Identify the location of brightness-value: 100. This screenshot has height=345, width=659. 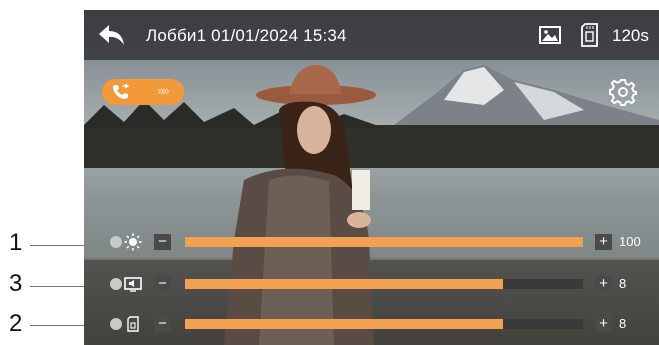
(630, 241).